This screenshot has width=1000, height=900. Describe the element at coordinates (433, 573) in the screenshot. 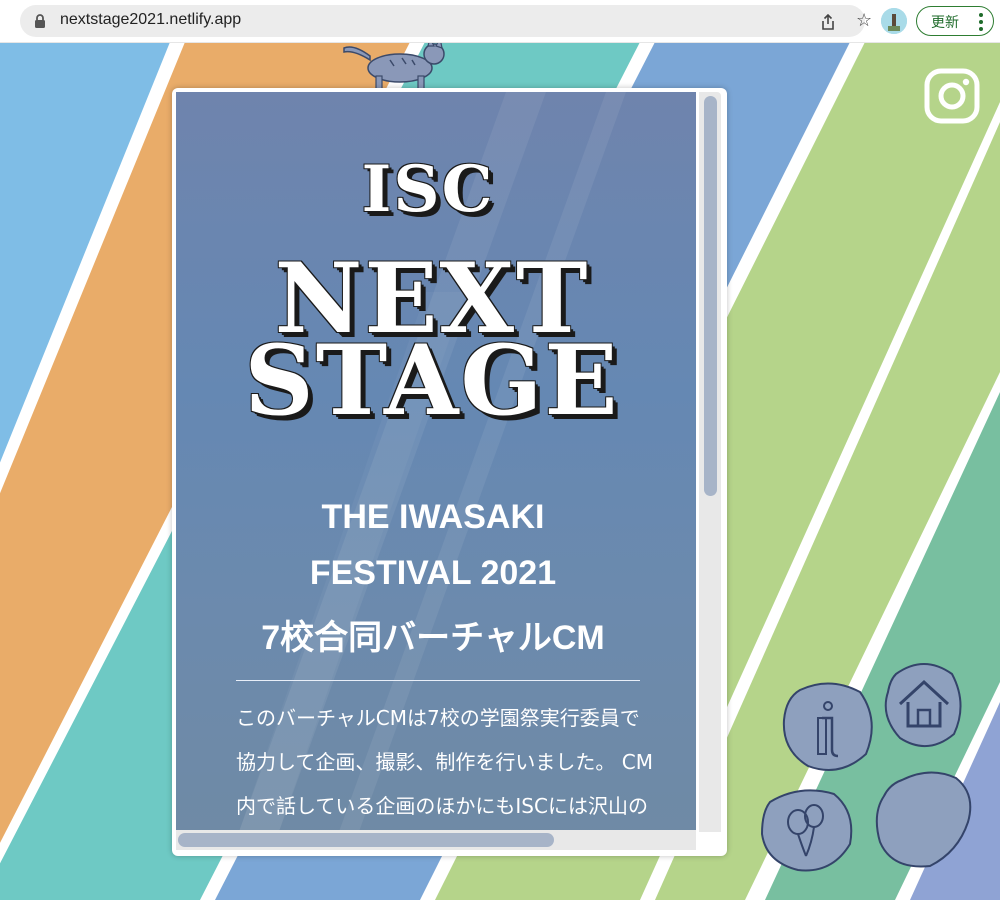

I see `subtitle-line-2: FESTIVAL 2021` at that location.